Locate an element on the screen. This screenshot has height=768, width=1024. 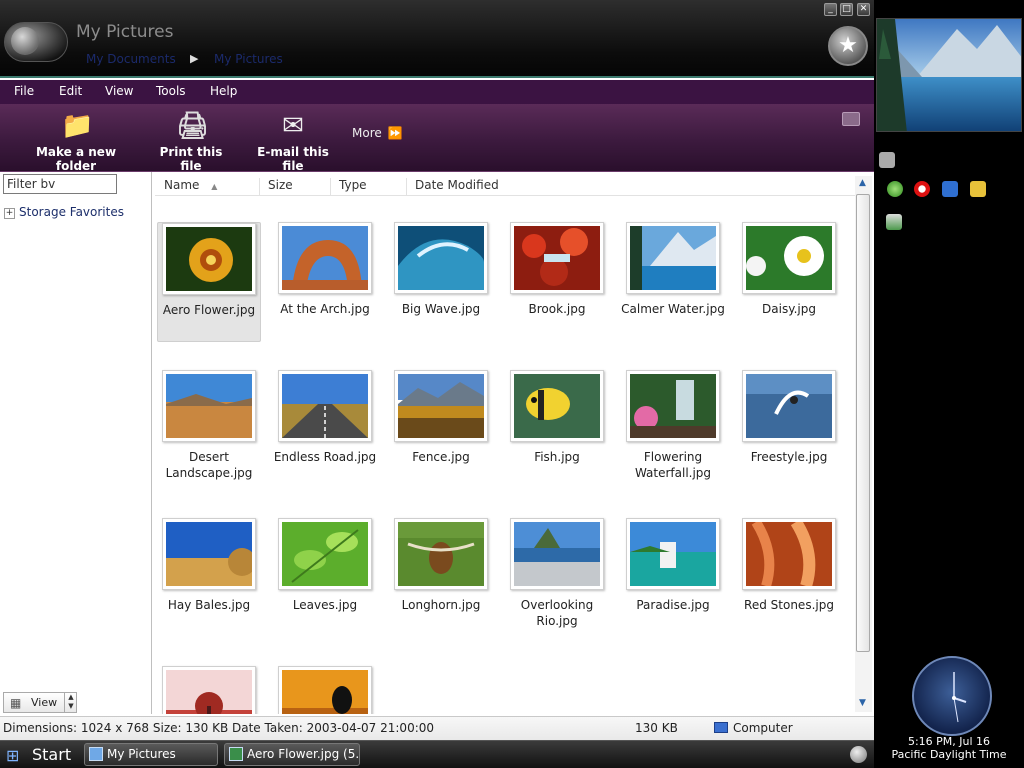
thumbnail-item: Daisy.jpg is located at coordinates (789, 269).